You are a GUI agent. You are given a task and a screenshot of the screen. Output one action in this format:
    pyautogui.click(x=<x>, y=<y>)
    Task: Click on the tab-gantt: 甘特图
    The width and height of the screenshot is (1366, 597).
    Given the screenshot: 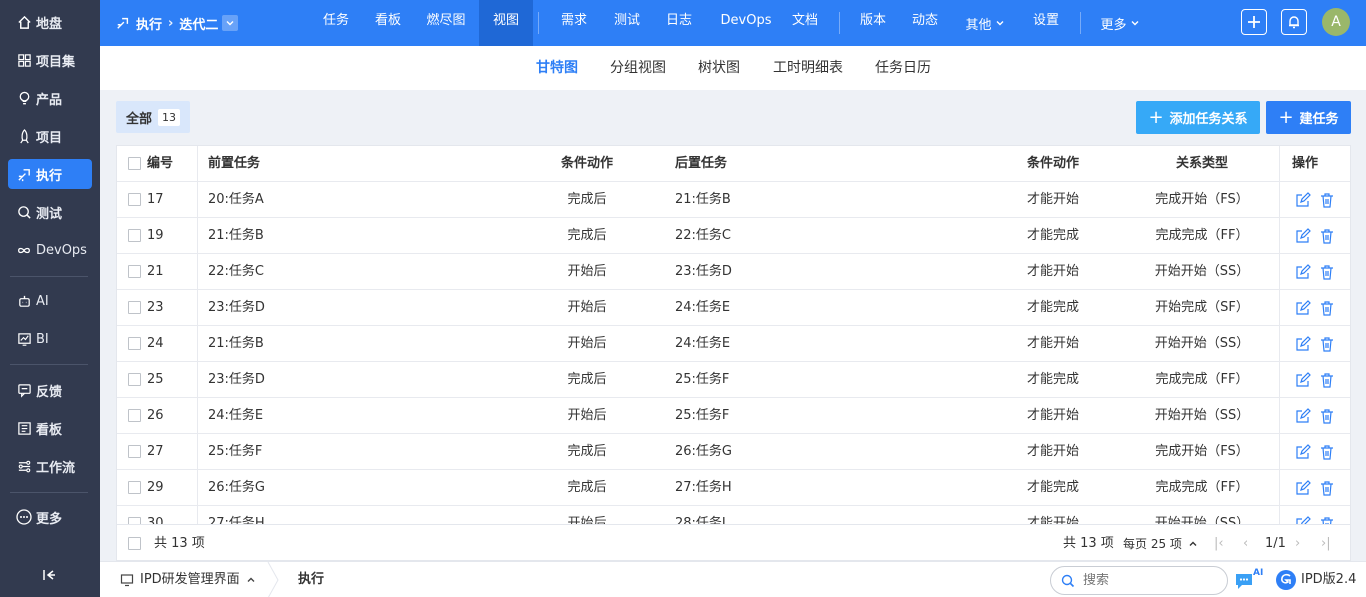 What is the action you would take?
    pyautogui.click(x=557, y=68)
    